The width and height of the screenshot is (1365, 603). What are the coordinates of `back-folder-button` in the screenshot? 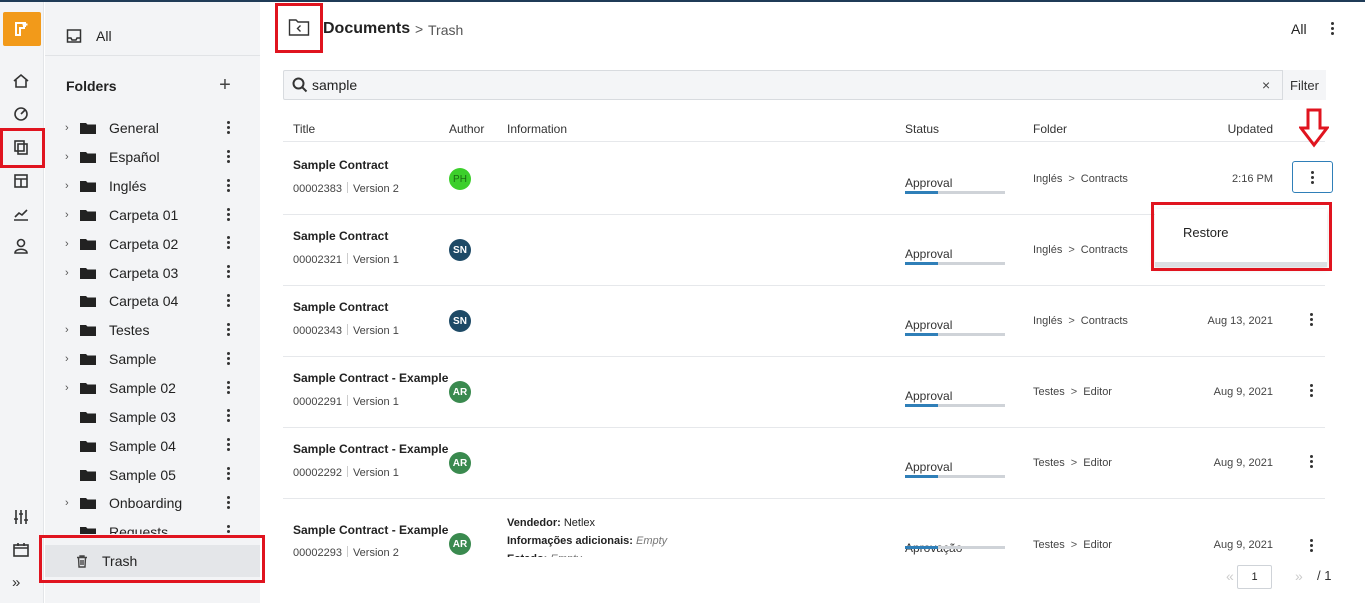 It's located at (299, 27).